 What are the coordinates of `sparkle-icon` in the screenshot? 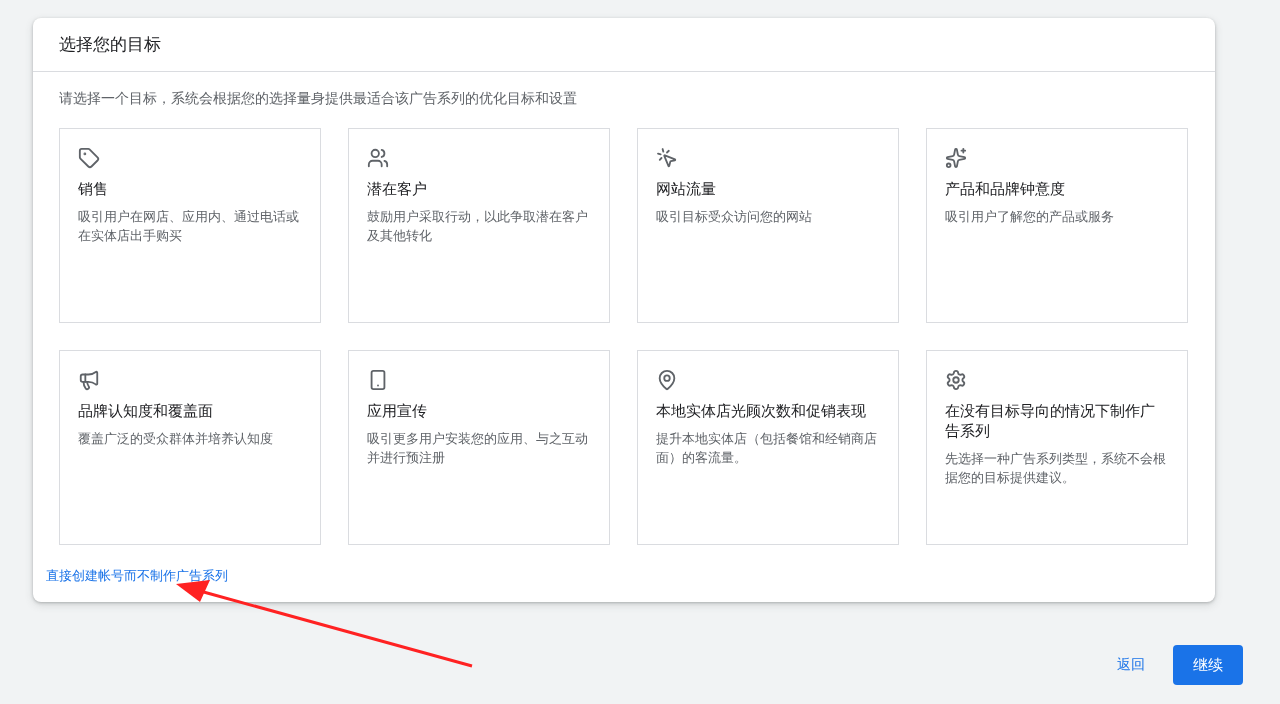 It's located at (956, 158).